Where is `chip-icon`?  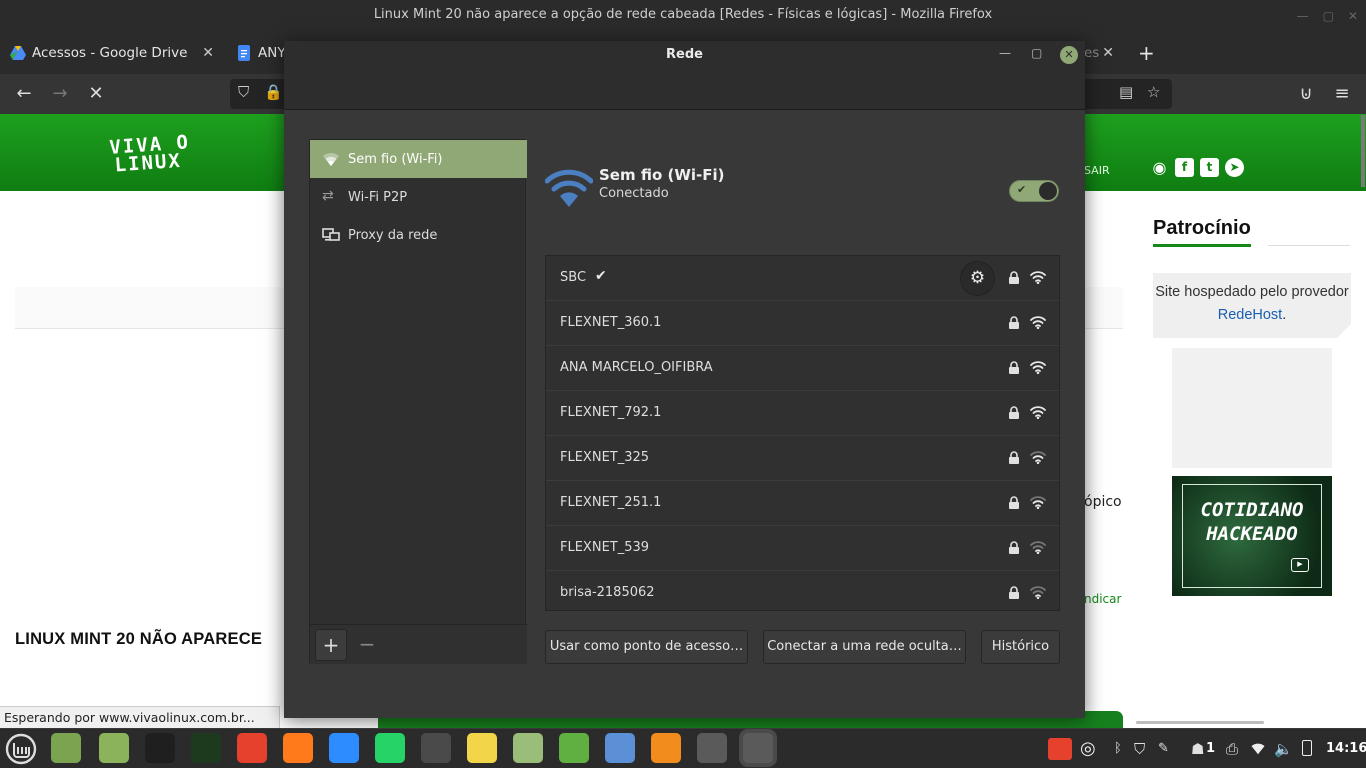
chip-icon is located at coordinates (574, 748).